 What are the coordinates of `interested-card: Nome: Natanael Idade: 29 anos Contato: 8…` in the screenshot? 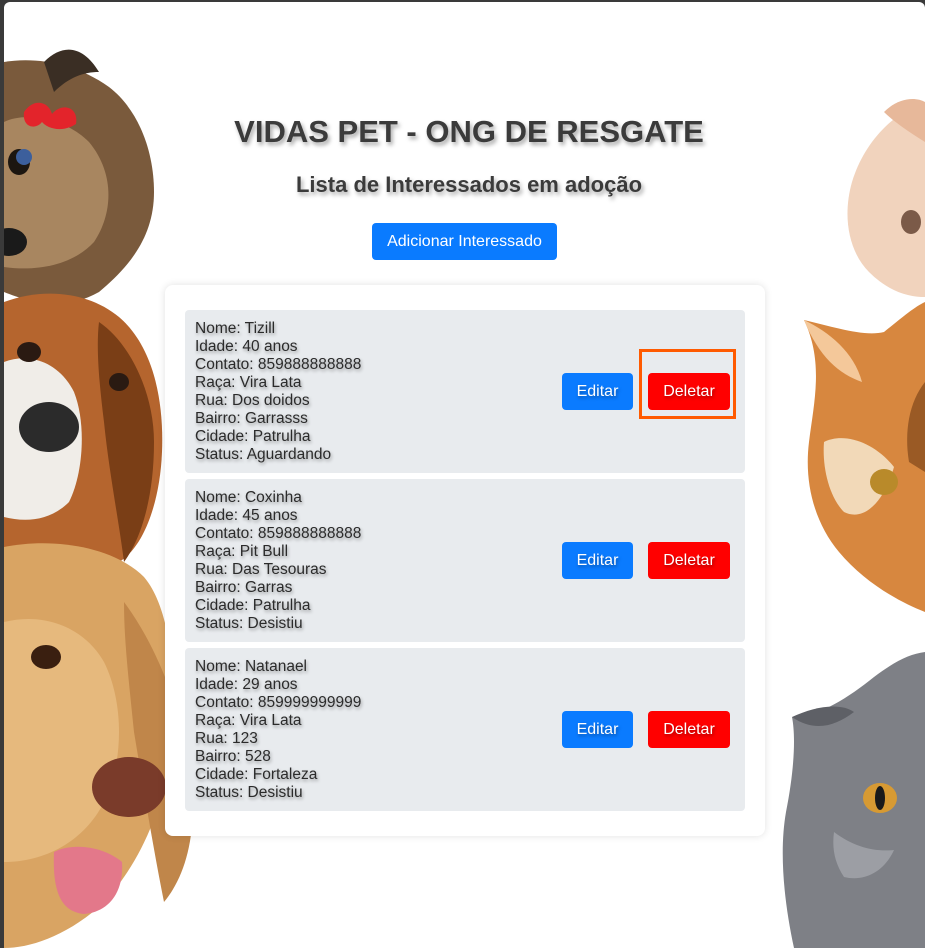 It's located at (465, 729).